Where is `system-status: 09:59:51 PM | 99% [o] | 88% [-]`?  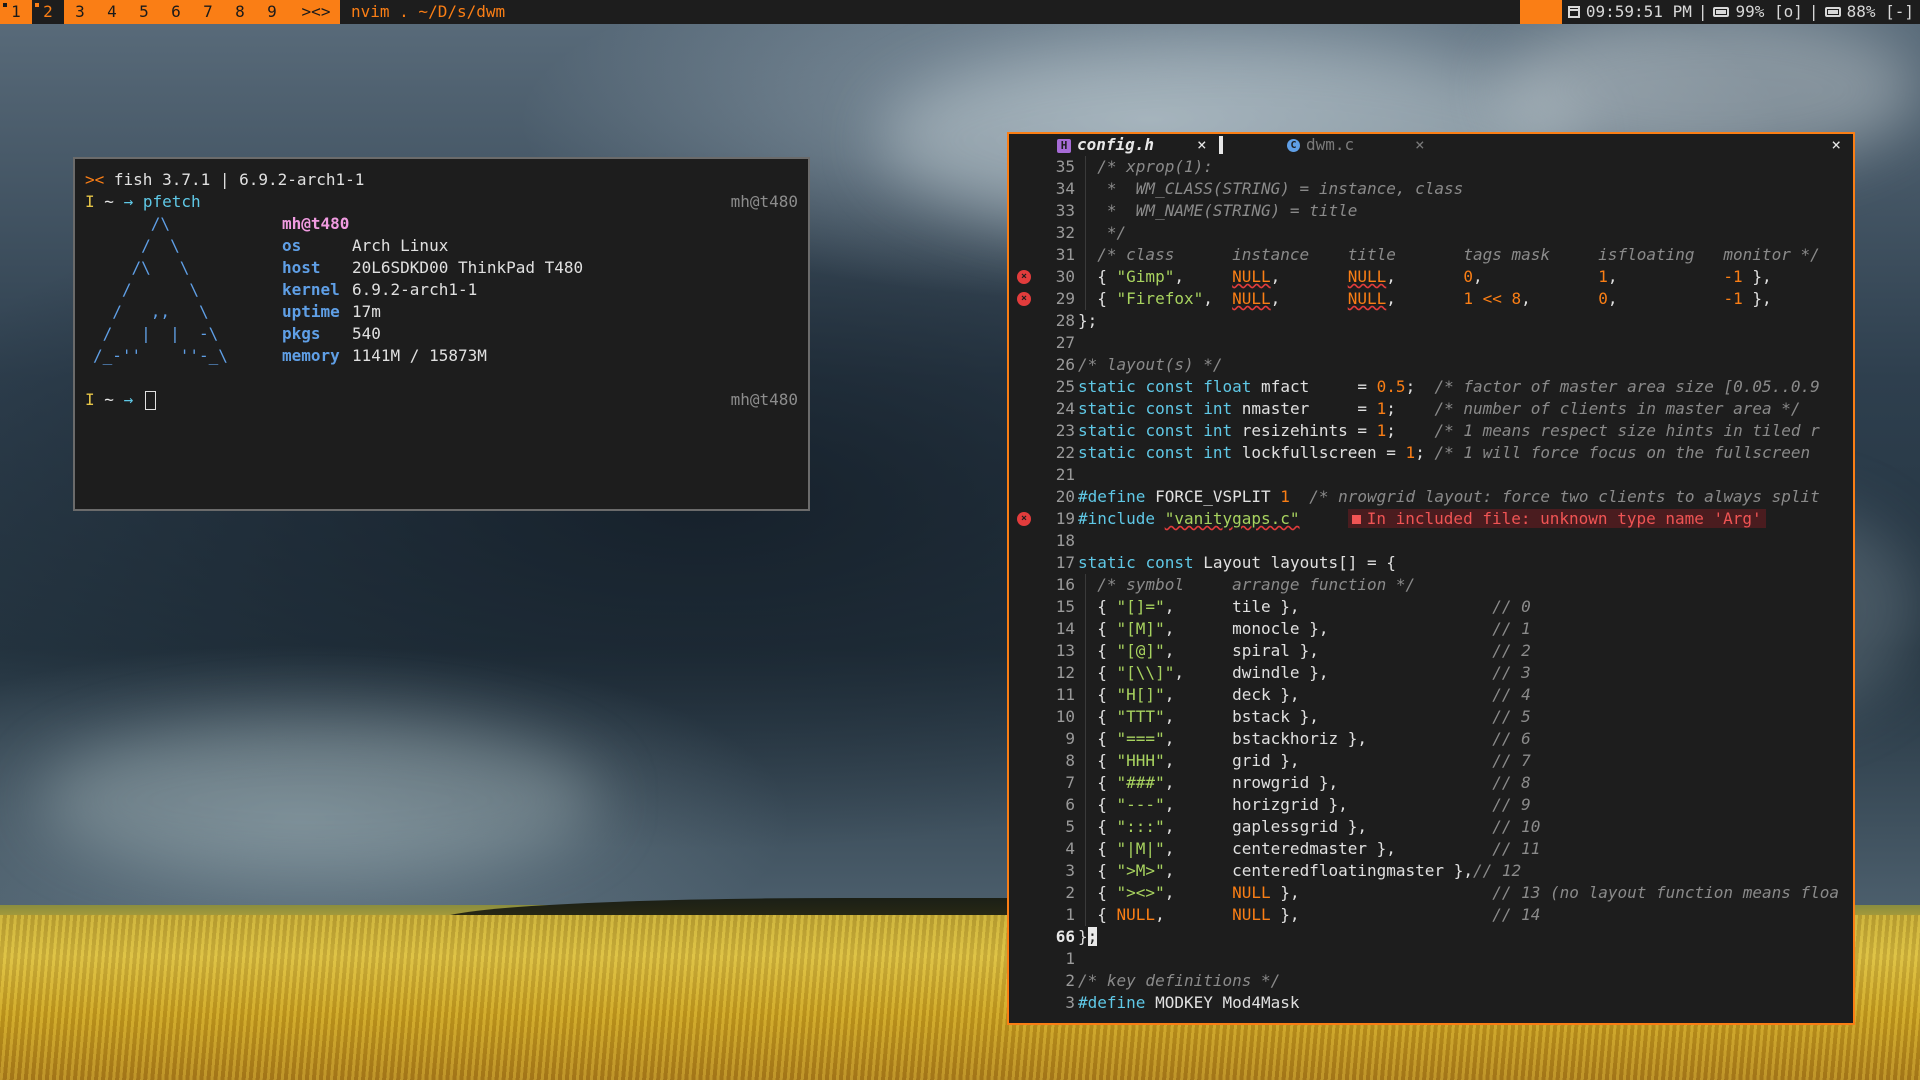 system-status: 09:59:51 PM | 99% [o] | 88% [-] is located at coordinates (1740, 12).